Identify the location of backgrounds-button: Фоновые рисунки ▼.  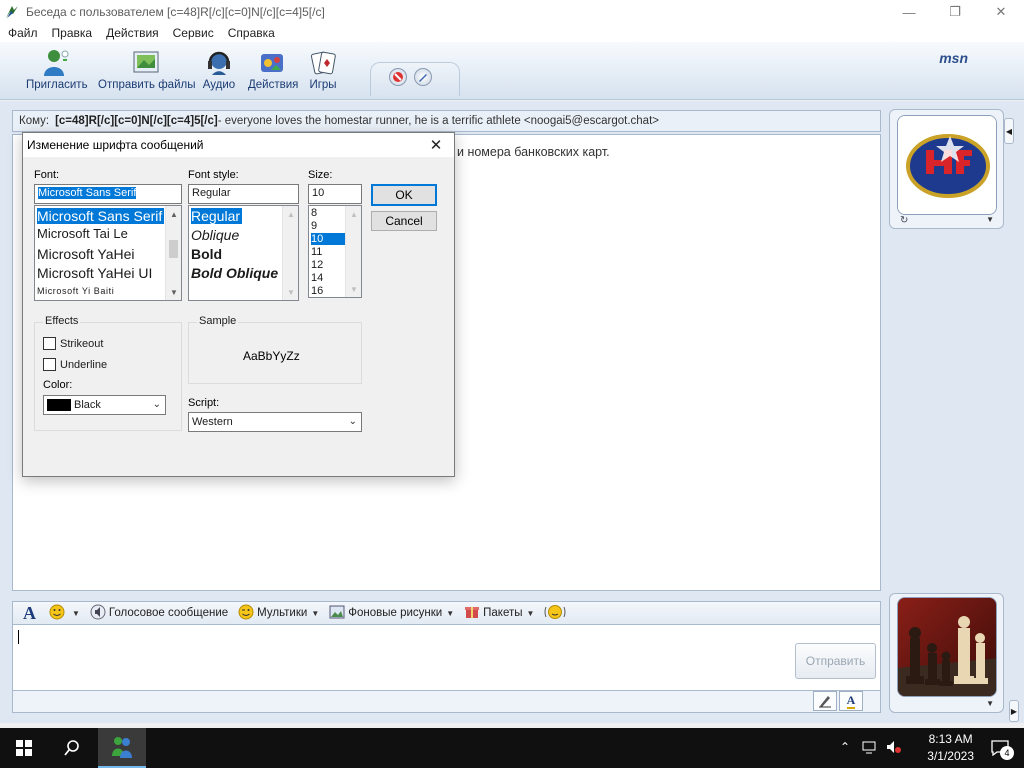
(391, 613).